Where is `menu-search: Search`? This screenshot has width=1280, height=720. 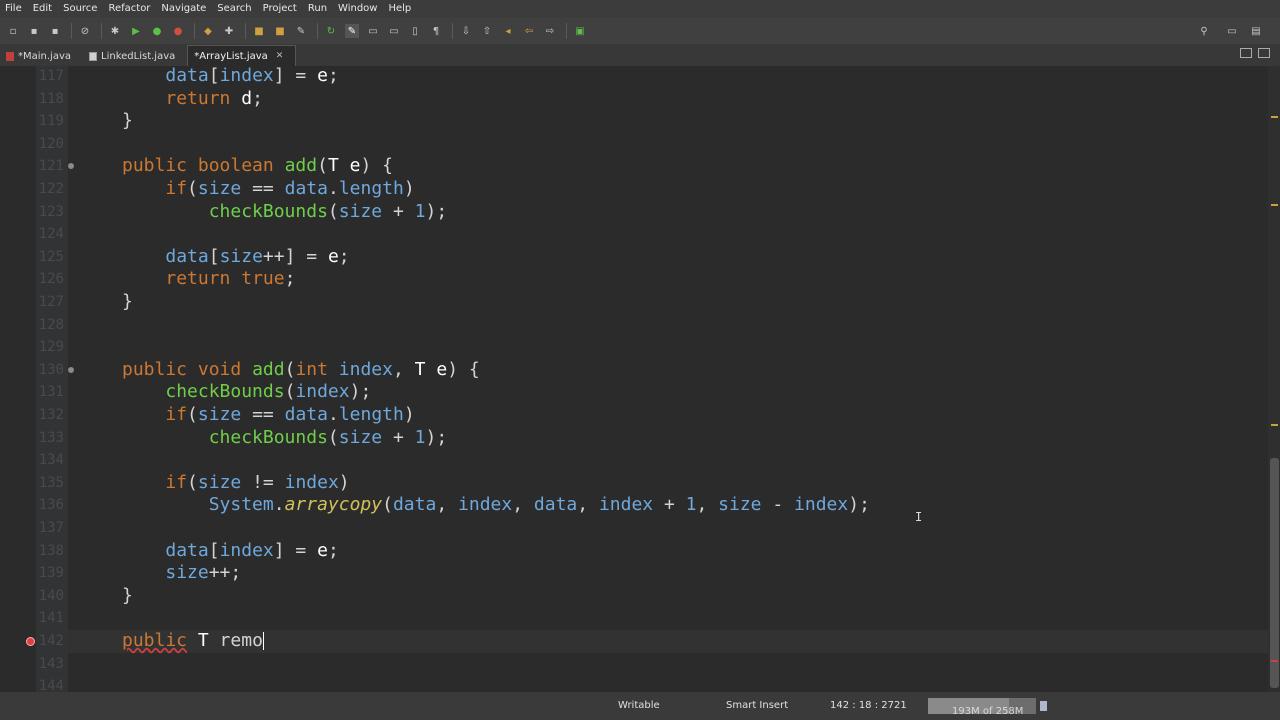 menu-search: Search is located at coordinates (234, 9).